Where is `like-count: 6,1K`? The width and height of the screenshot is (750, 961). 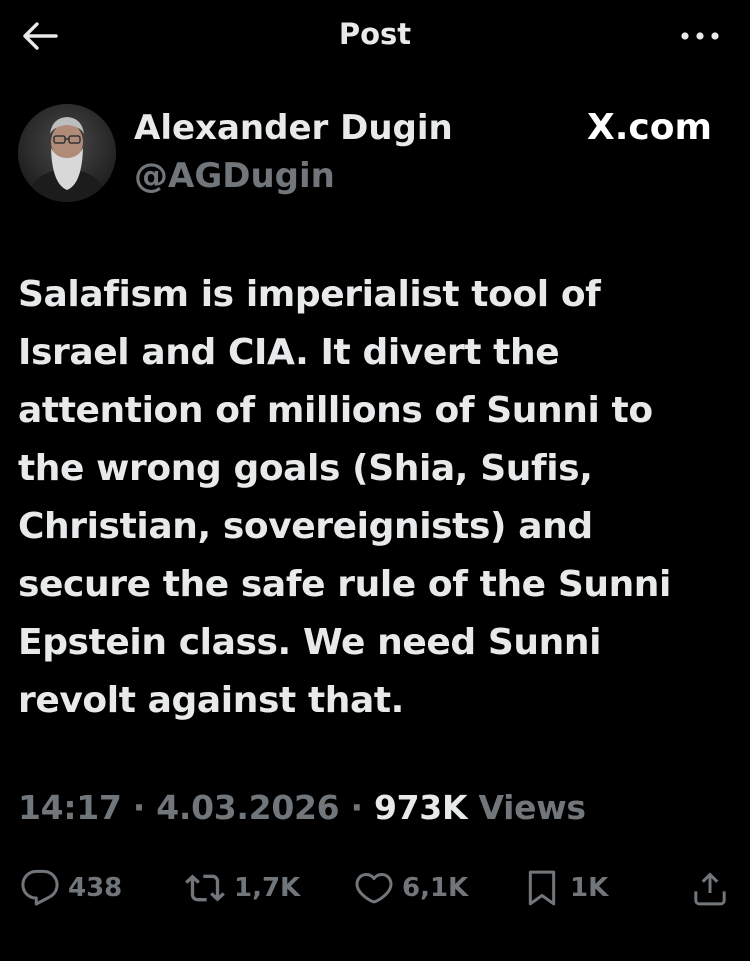
like-count: 6,1K is located at coordinates (435, 888).